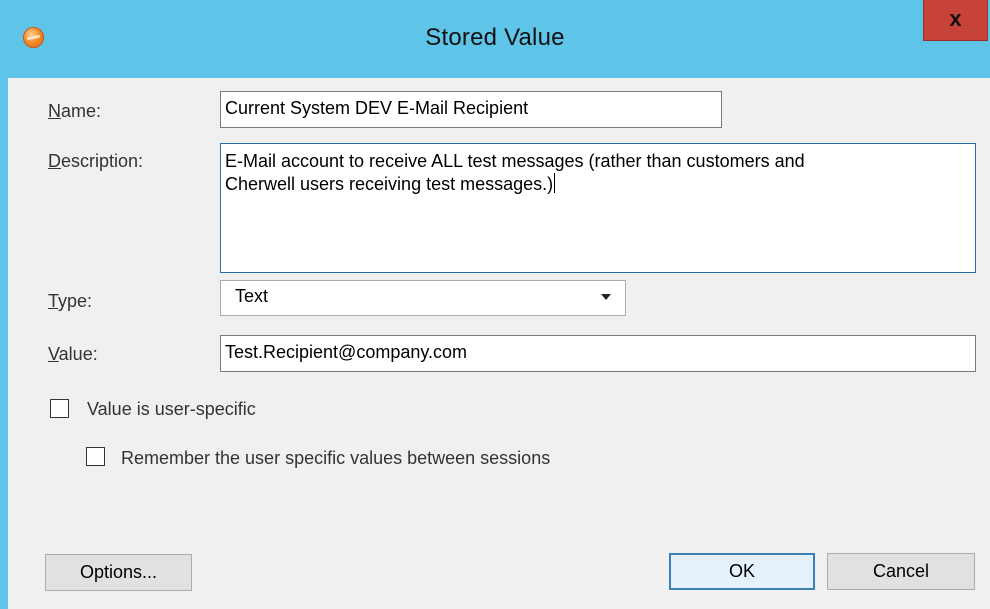  Describe the element at coordinates (70, 301) in the screenshot. I see `type-label: Type:` at that location.